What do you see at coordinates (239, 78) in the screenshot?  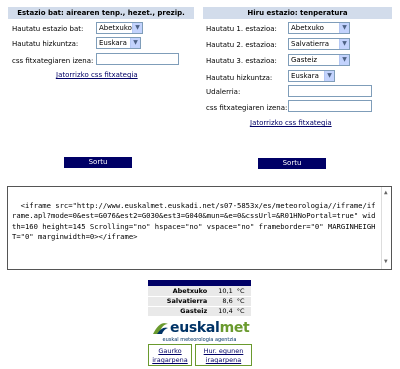 I see `language2-select-label: Hautatu hizkuntza:` at bounding box center [239, 78].